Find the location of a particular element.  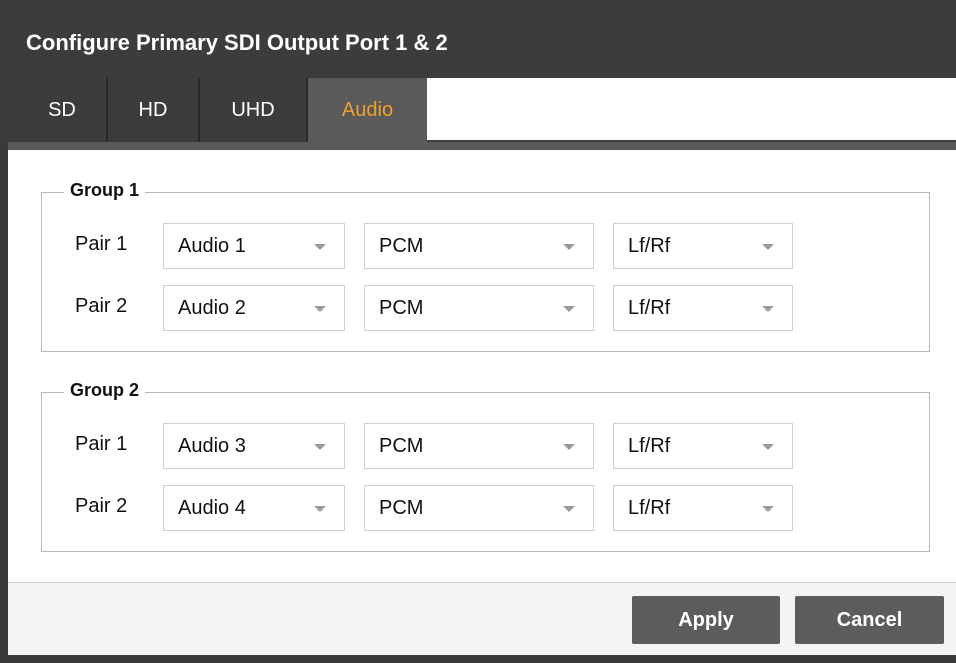

dialog-title: Configure Primary SDI Output Port 1 & 2 is located at coordinates (237, 42).